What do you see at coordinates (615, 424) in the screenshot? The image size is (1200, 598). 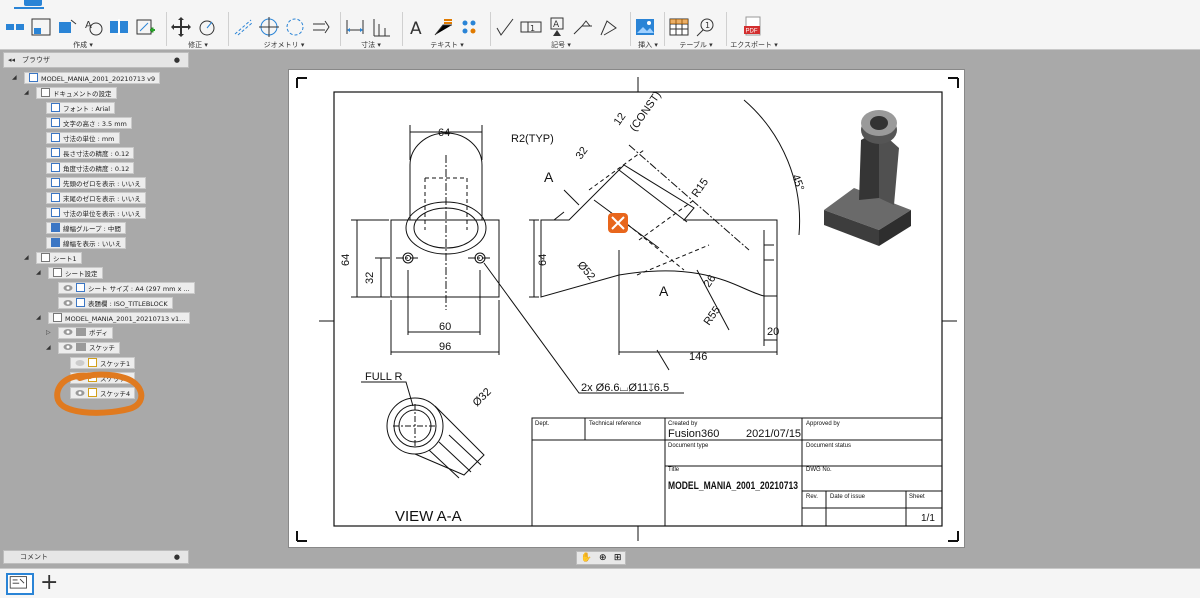 I see `tb-technical-reference: Technical reference` at bounding box center [615, 424].